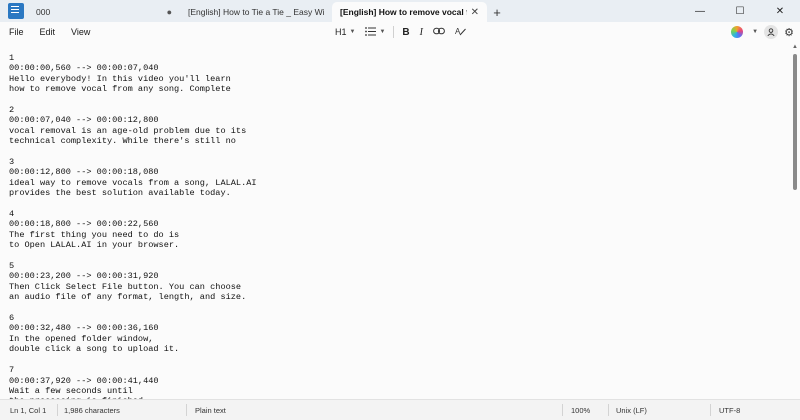 This screenshot has height=420, width=800. I want to click on settings-gear-icon: ⚙, so click(789, 32).